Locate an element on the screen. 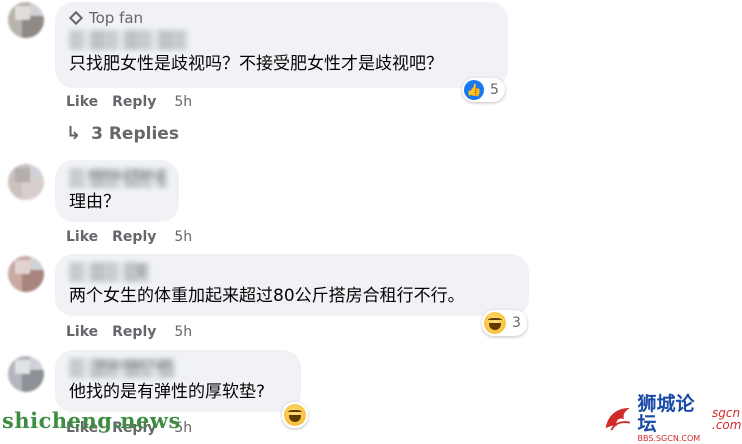 The image size is (742, 444). comment-bubble: maman fan 他找的是有弹性的厚软垫? is located at coordinates (178, 381).